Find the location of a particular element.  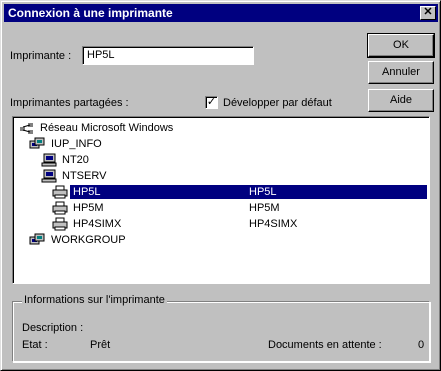

network-icon is located at coordinates (26, 128).